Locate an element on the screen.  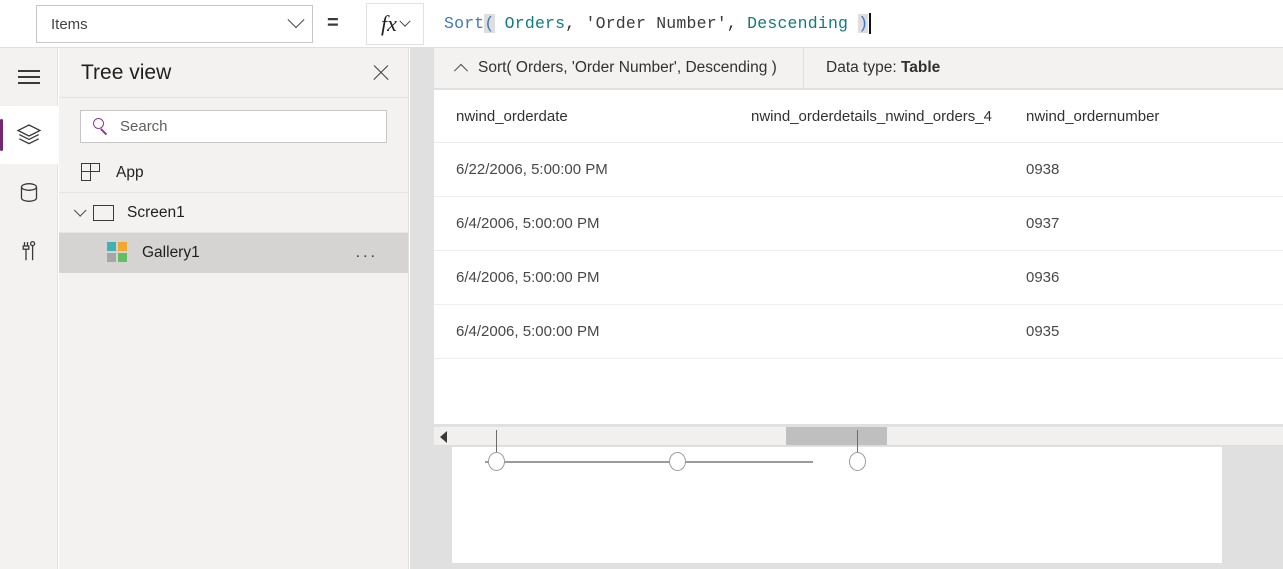
cell-orderdate: 6/22/2006, 5:00:00 PM is located at coordinates (532, 169).